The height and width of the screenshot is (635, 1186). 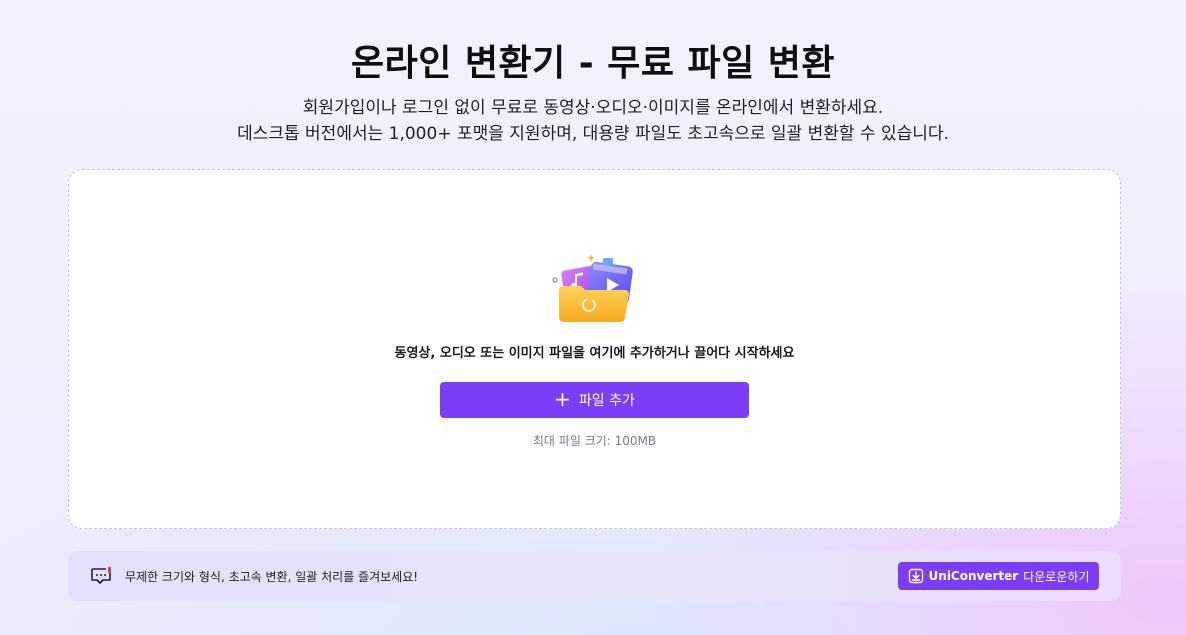 I want to click on add-file-label: 파일 추가, so click(x=606, y=401).